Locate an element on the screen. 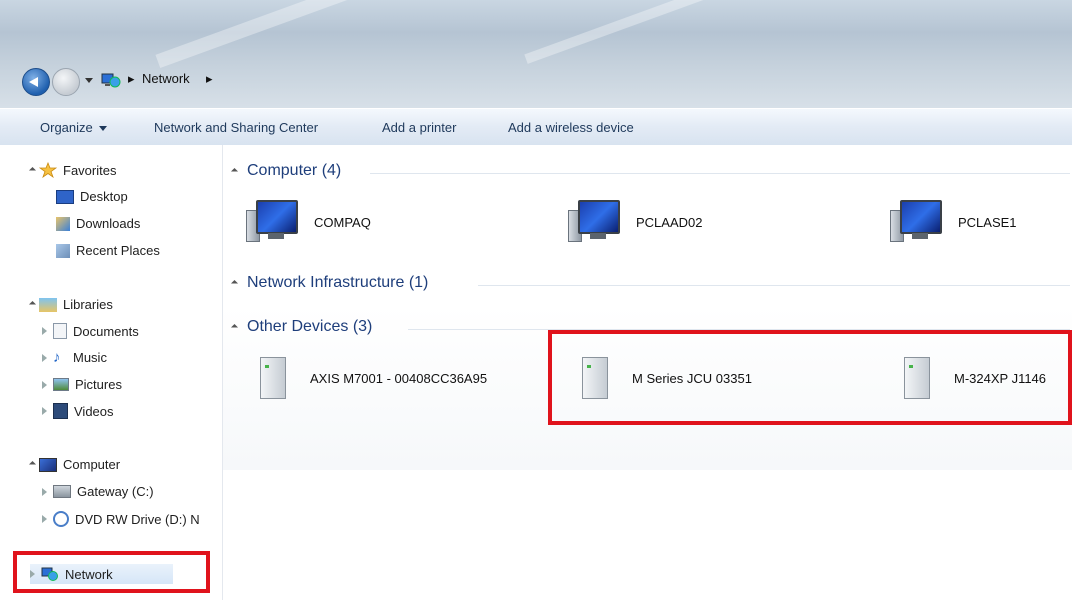 The image size is (1072, 600). back-button is located at coordinates (36, 82).